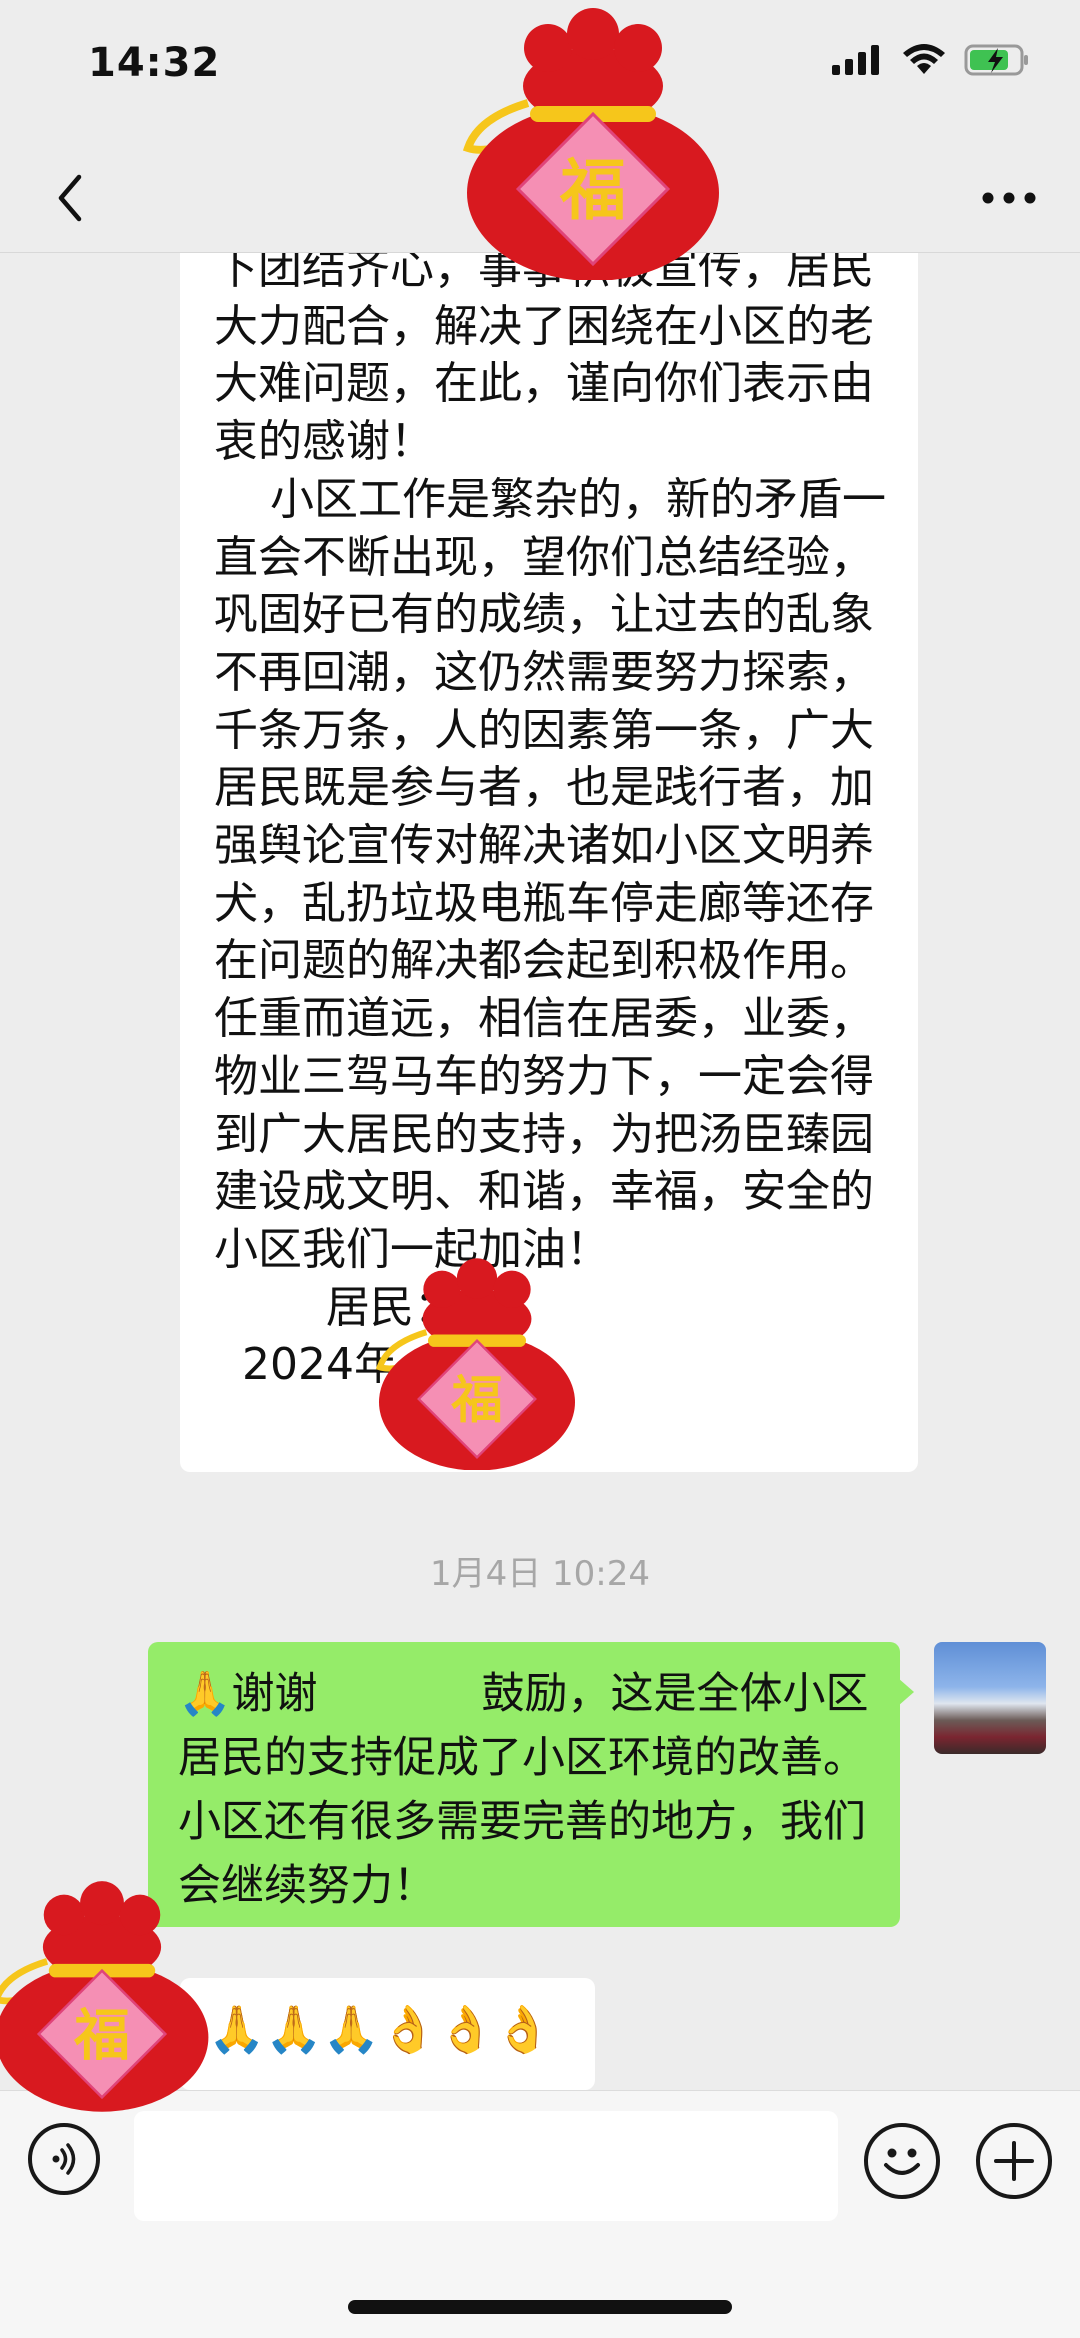 This screenshot has height=2338, width=1080. Describe the element at coordinates (996, 60) in the screenshot. I see `battery-charging-icon` at that location.